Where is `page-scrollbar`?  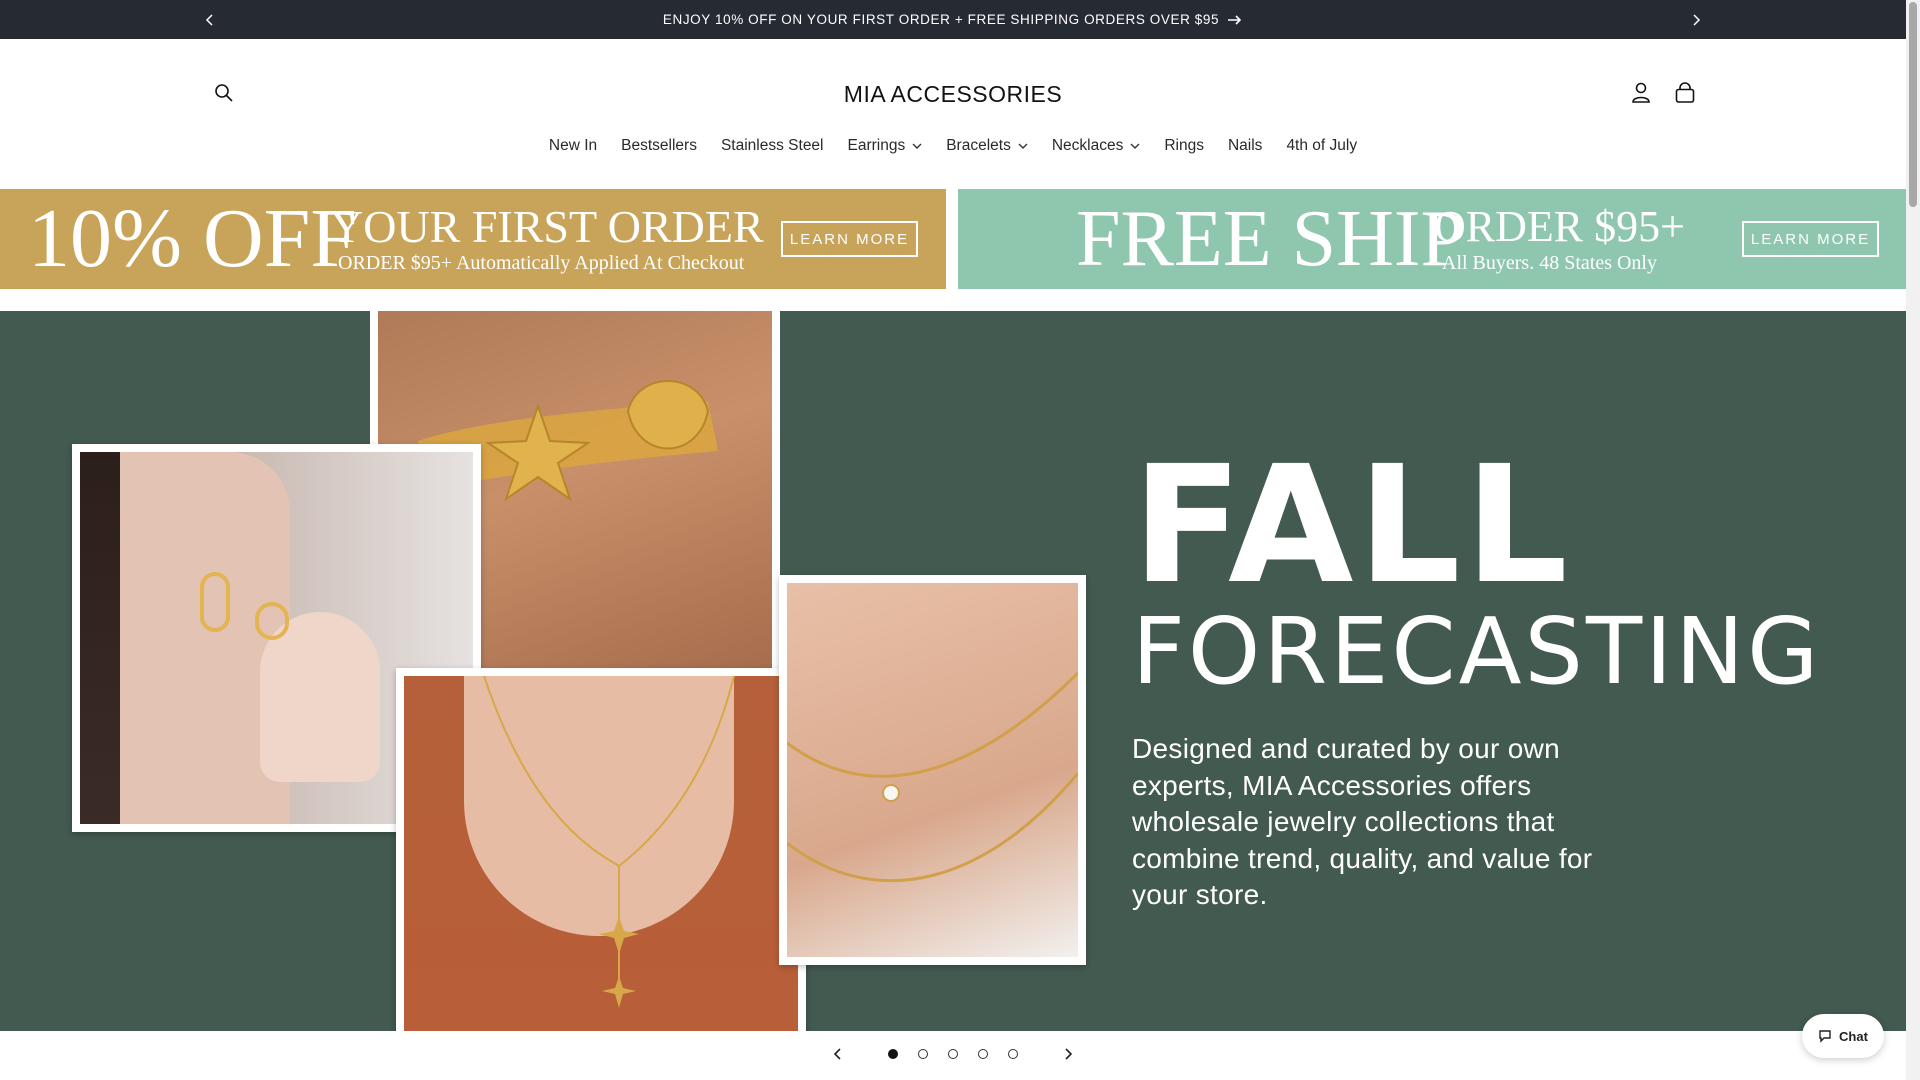 page-scrollbar is located at coordinates (1913, 540).